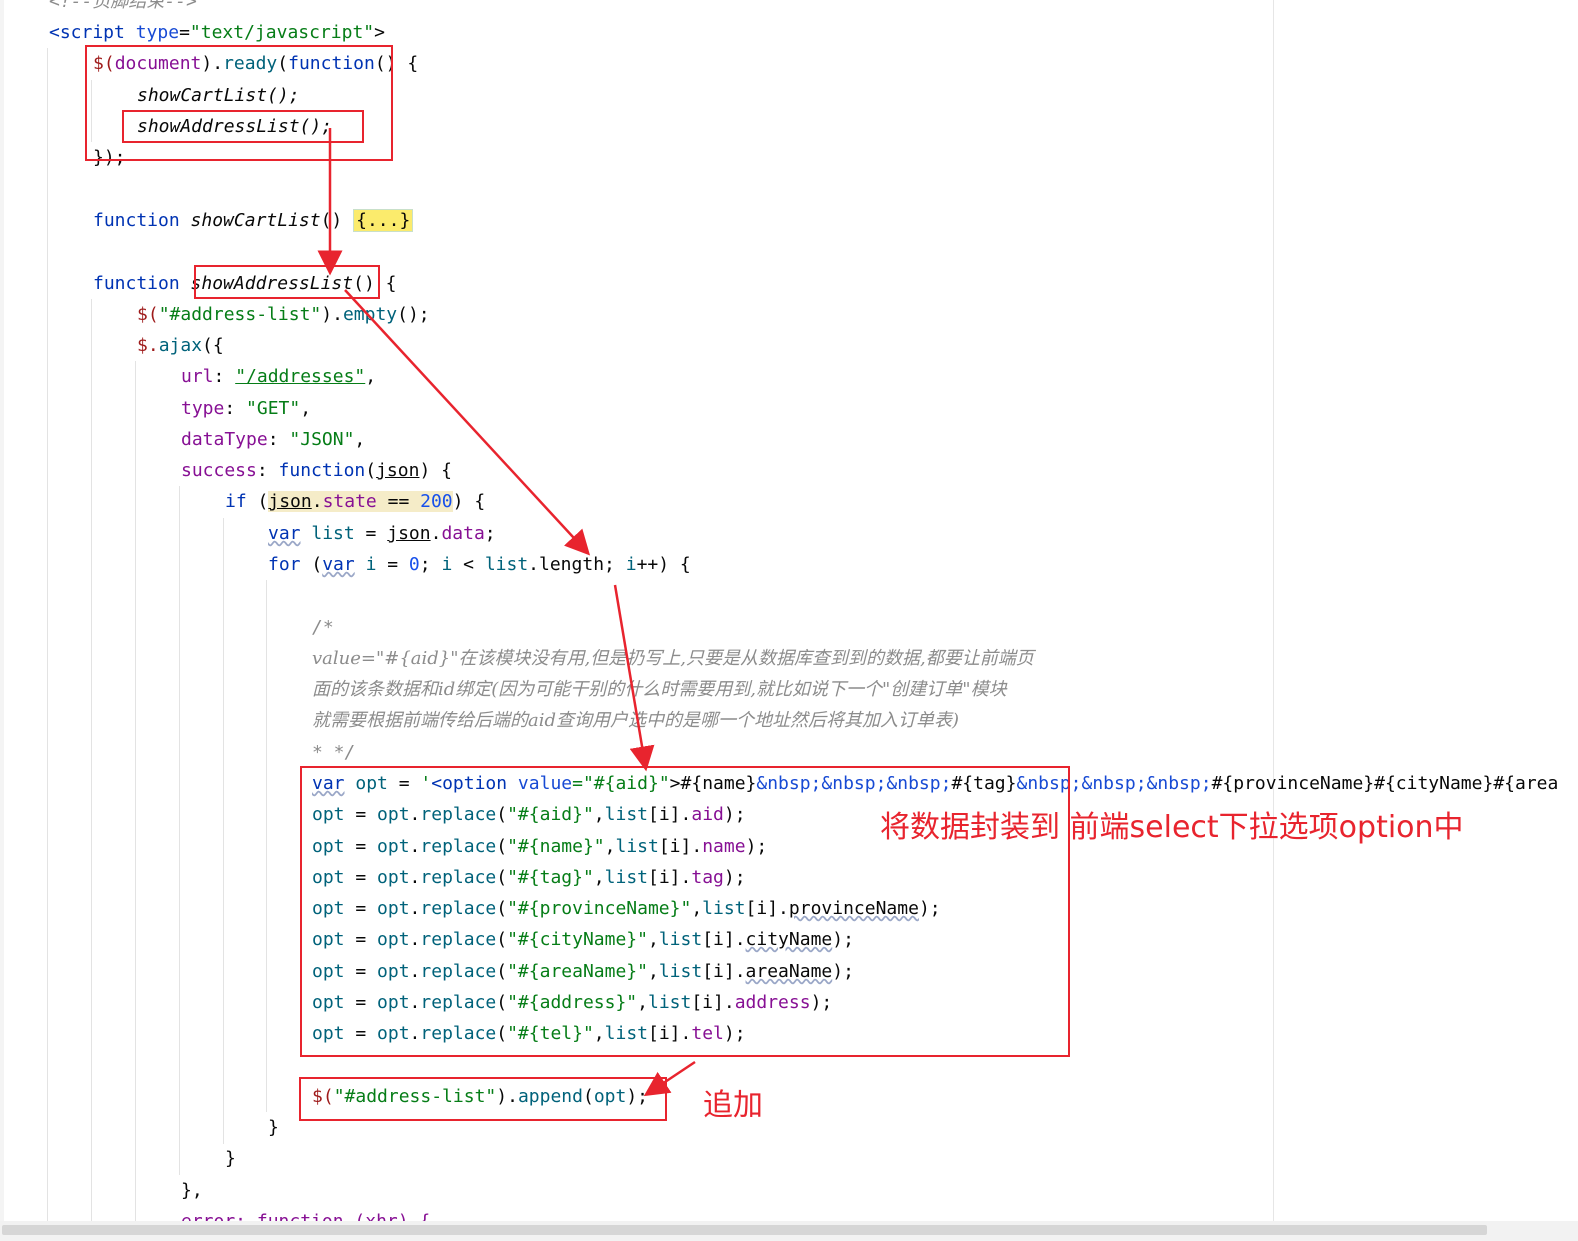 This screenshot has width=1578, height=1241. What do you see at coordinates (355, 501) in the screenshot?
I see `code-line-if: if (json.state == 200) {` at bounding box center [355, 501].